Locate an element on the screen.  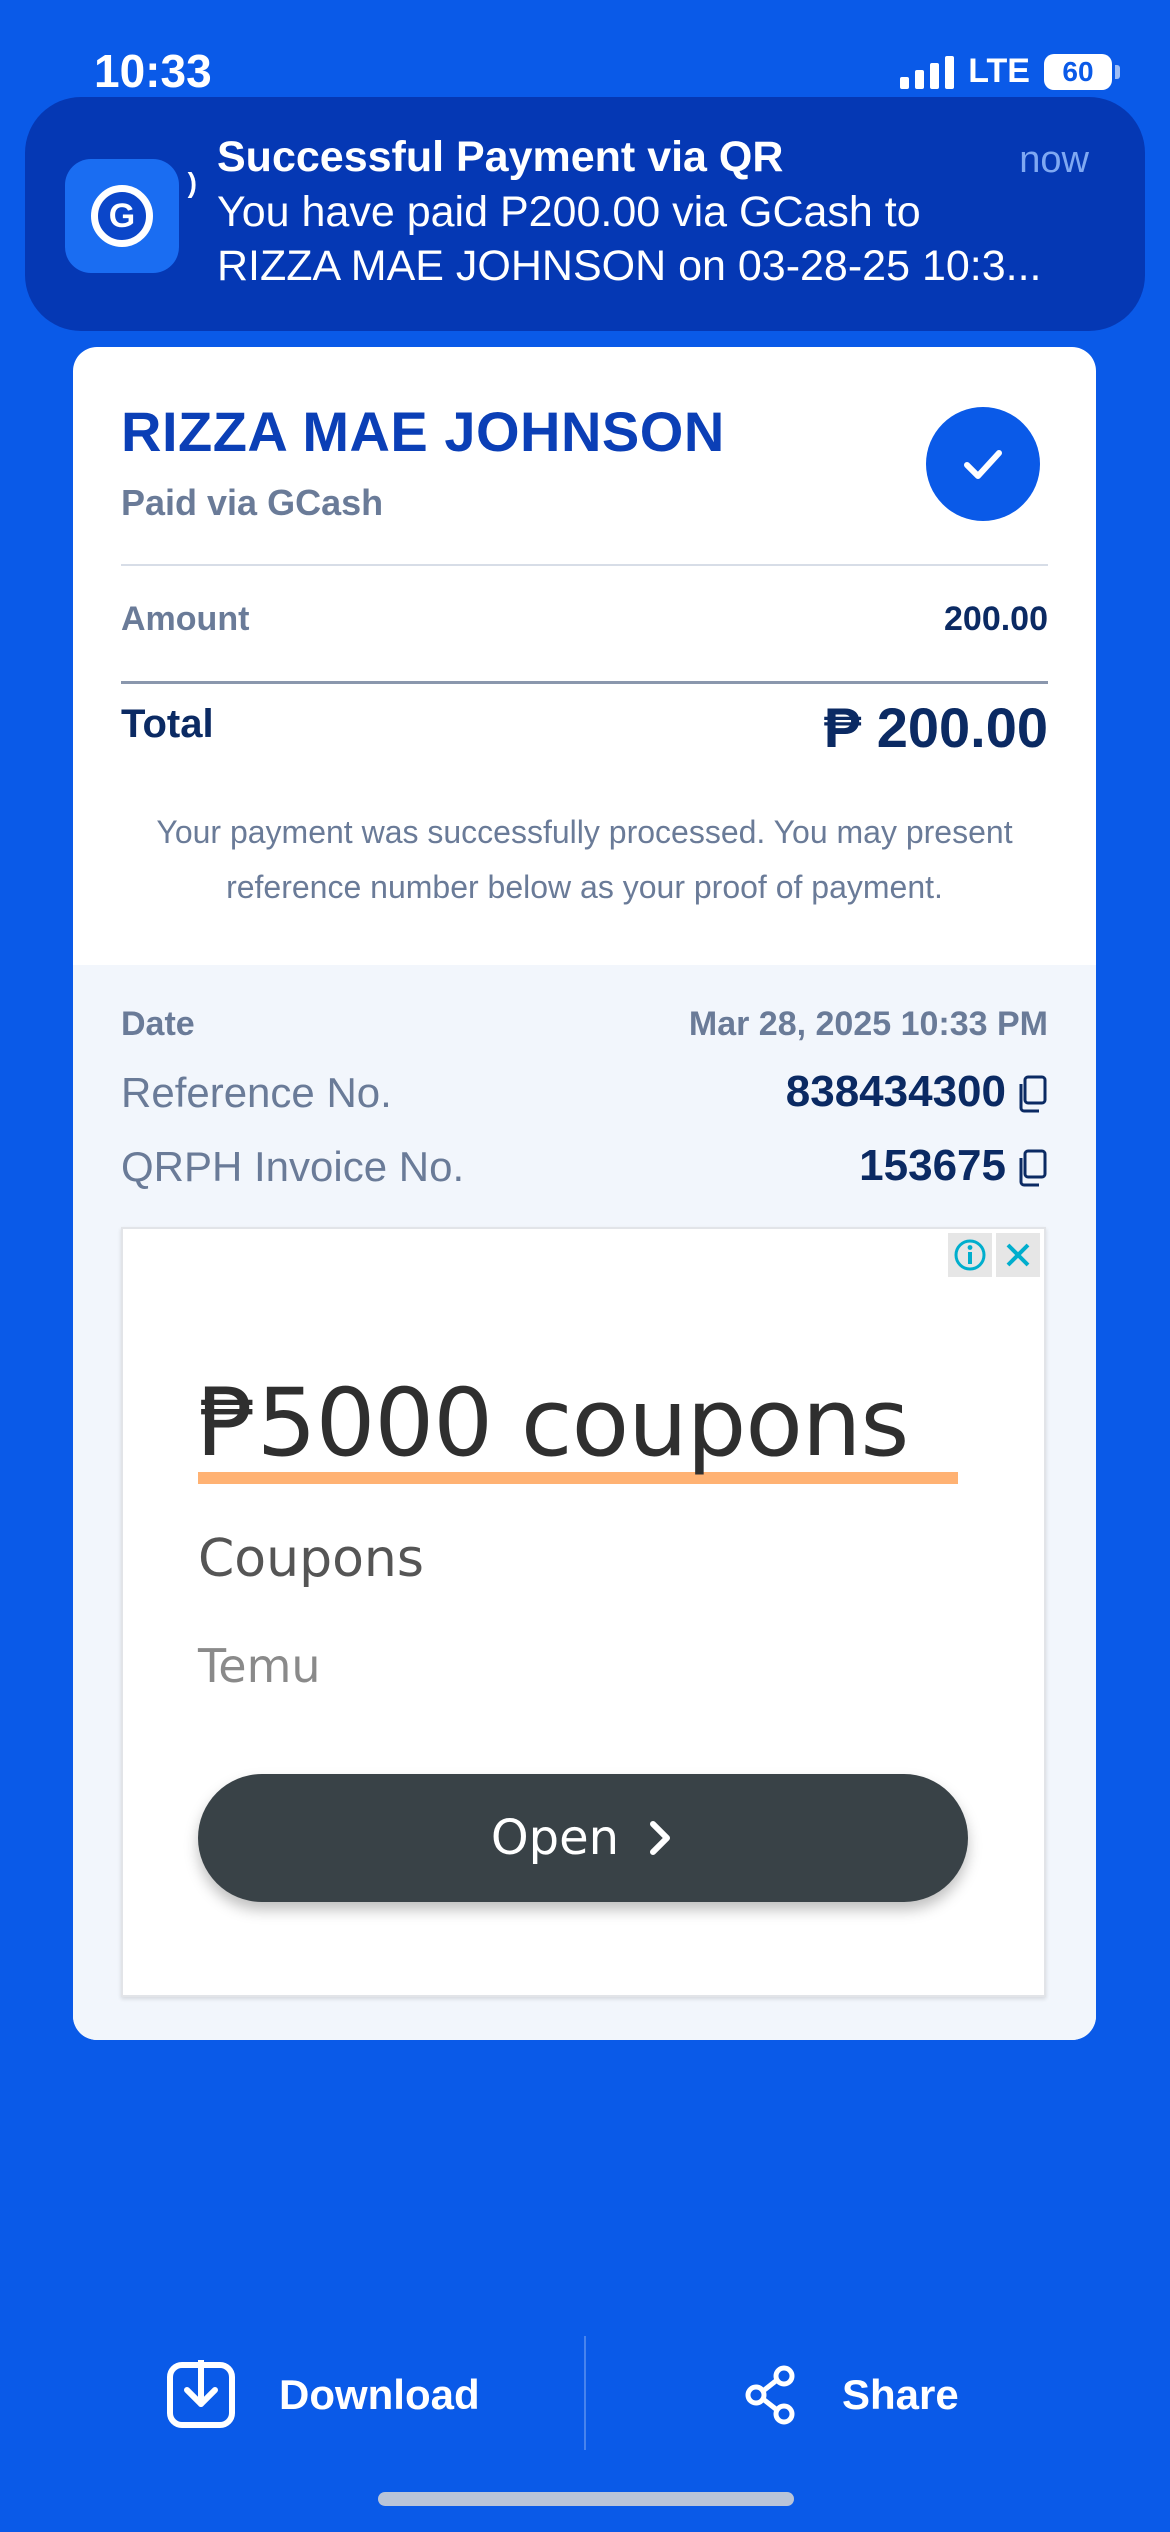
download-label: Download is located at coordinates (379, 2394).